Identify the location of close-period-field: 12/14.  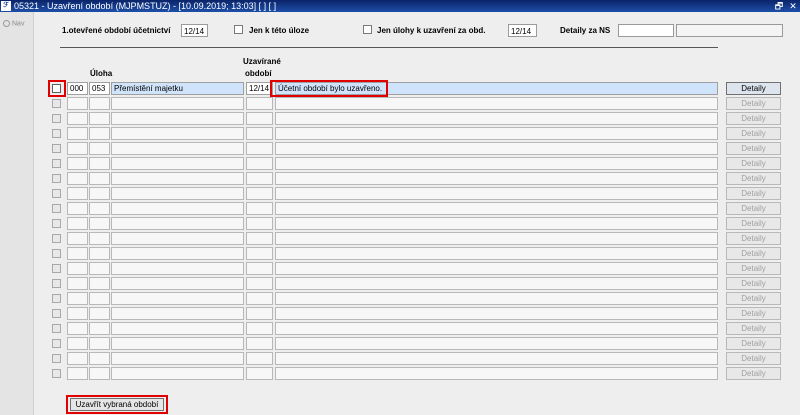
(522, 30).